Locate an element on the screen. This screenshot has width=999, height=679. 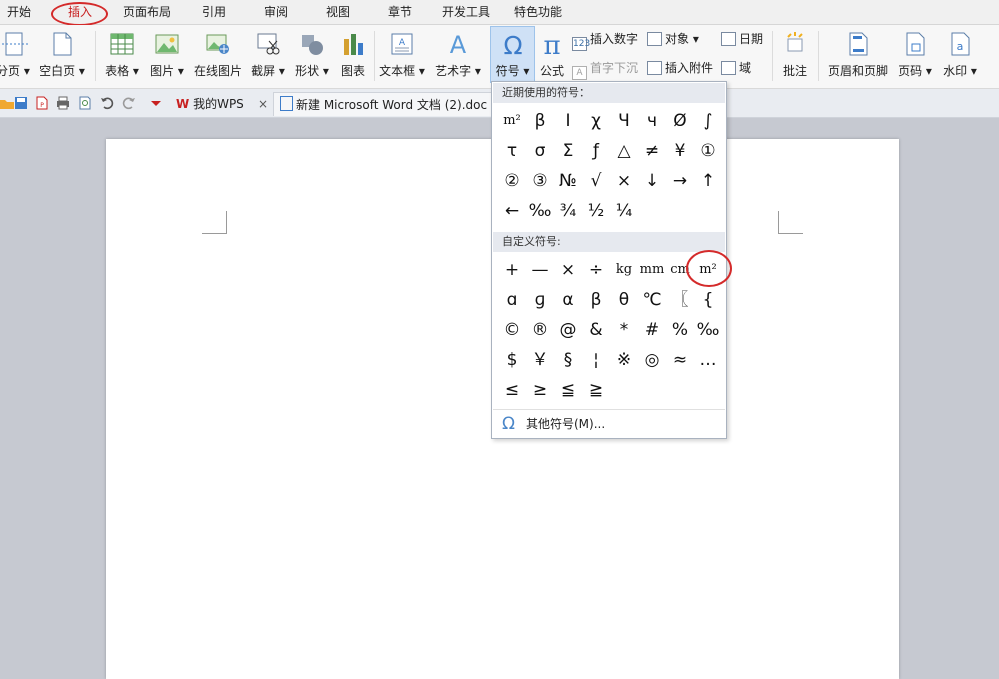
recent-symbol: ① is located at coordinates (708, 151).